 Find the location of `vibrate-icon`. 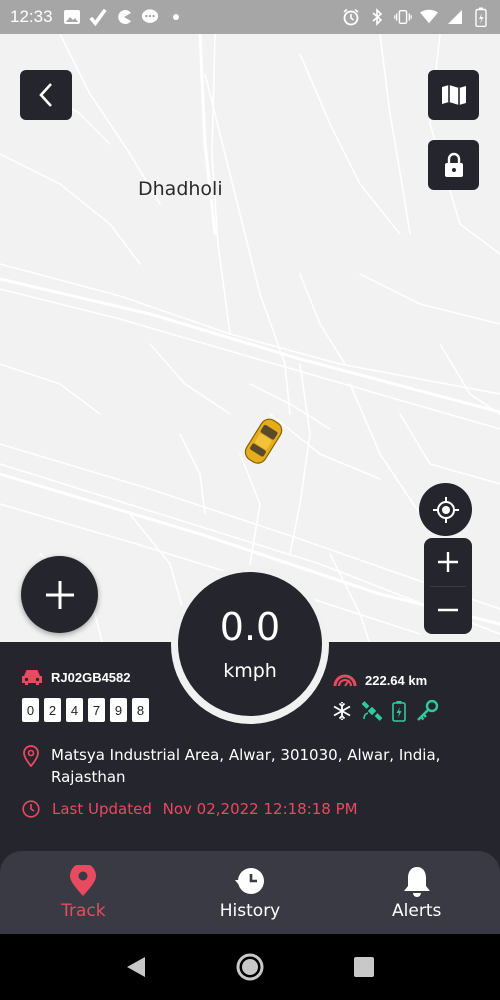

vibrate-icon is located at coordinates (403, 17).